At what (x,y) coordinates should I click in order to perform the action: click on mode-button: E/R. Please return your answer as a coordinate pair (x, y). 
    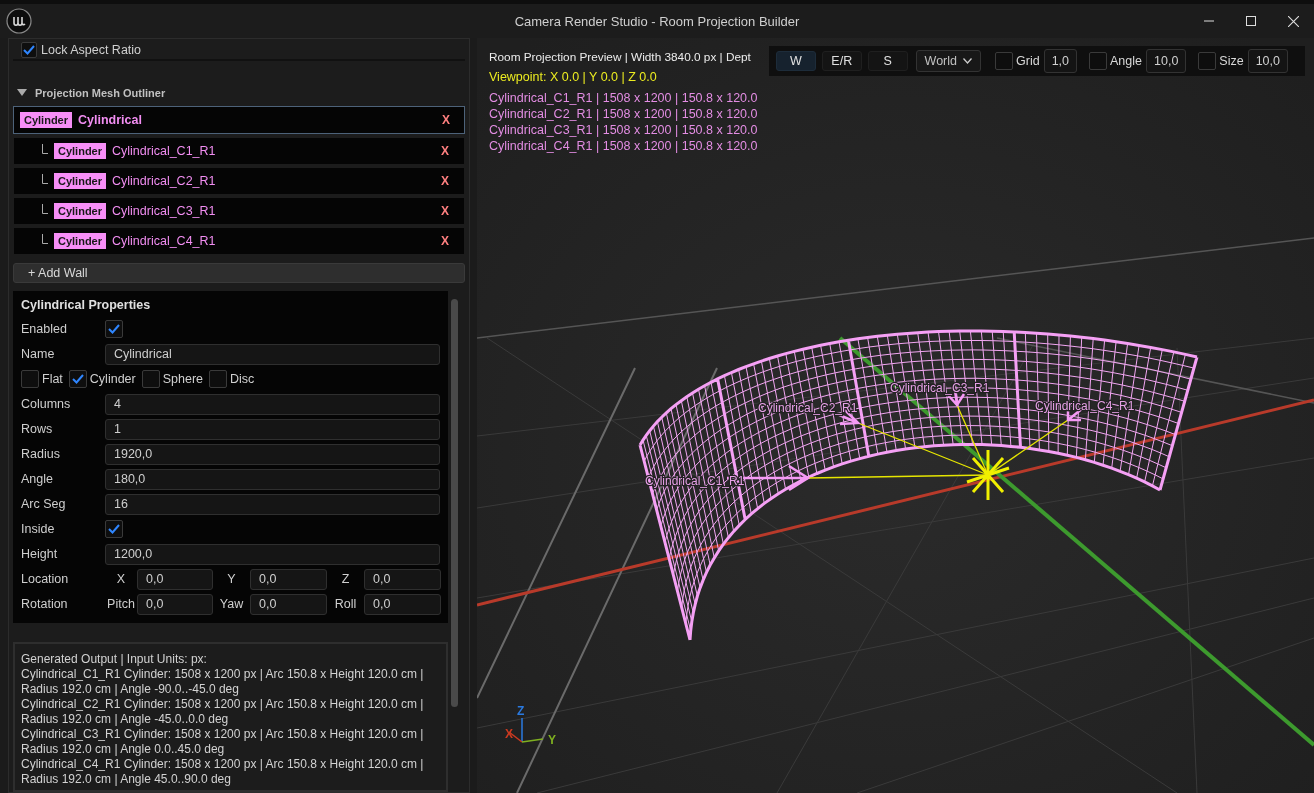
    Looking at the image, I should click on (841, 61).